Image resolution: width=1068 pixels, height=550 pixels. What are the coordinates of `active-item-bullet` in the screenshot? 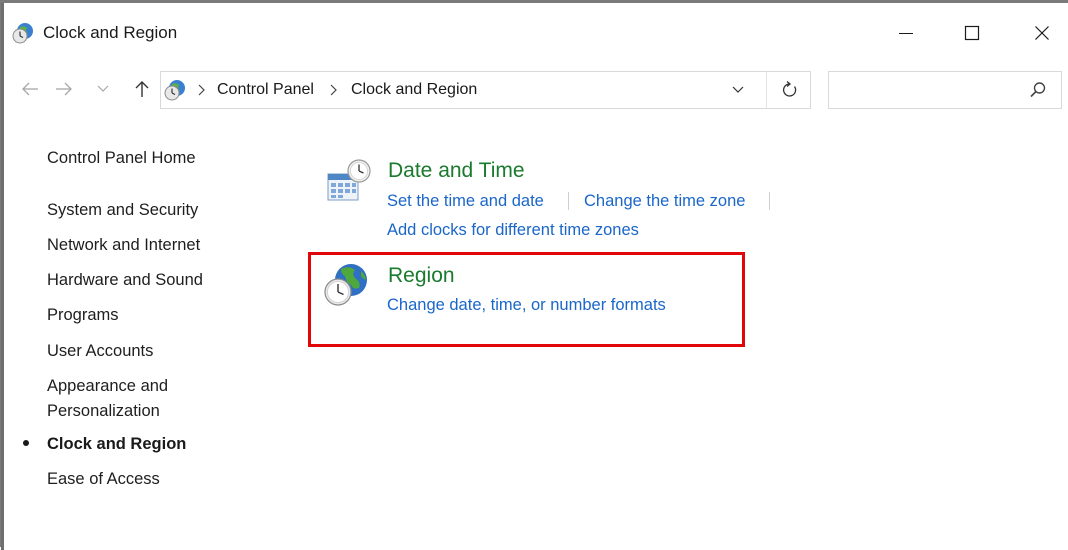 It's located at (26, 443).